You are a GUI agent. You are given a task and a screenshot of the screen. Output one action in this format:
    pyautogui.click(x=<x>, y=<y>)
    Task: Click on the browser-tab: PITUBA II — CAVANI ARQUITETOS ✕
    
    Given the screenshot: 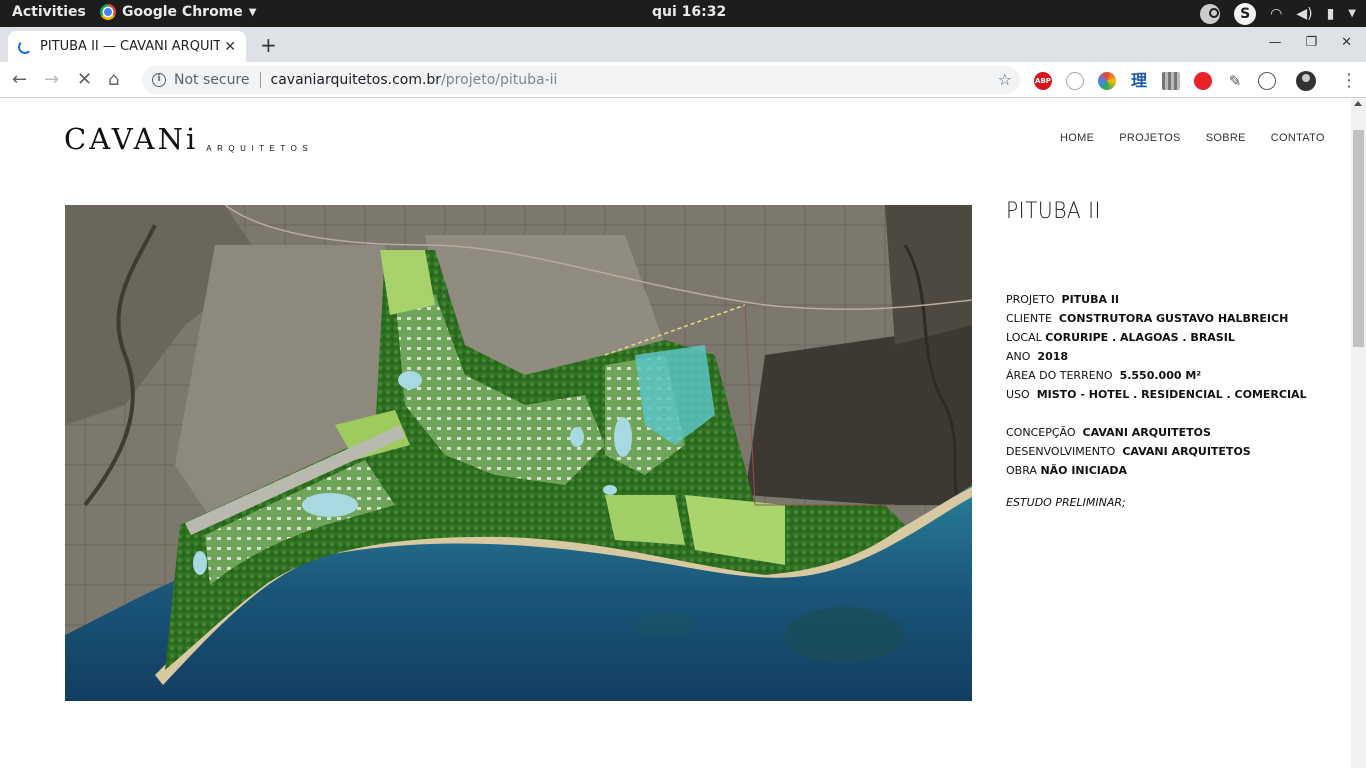 What is the action you would take?
    pyautogui.click(x=127, y=46)
    